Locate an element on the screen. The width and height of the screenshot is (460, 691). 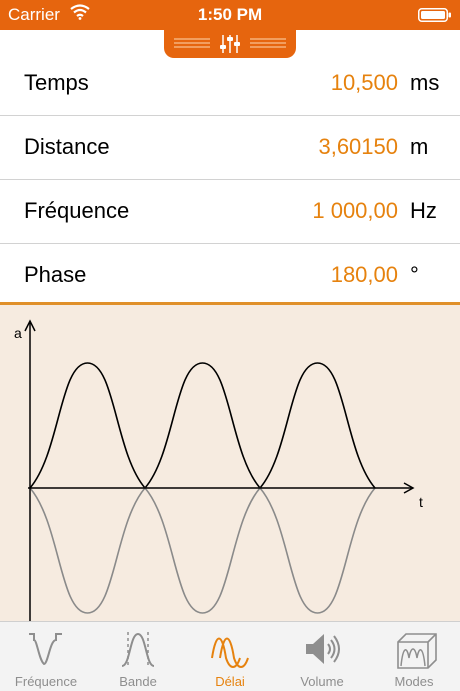
parameter-row-phase: Phase 180,00 ° is located at coordinates (230, 275).